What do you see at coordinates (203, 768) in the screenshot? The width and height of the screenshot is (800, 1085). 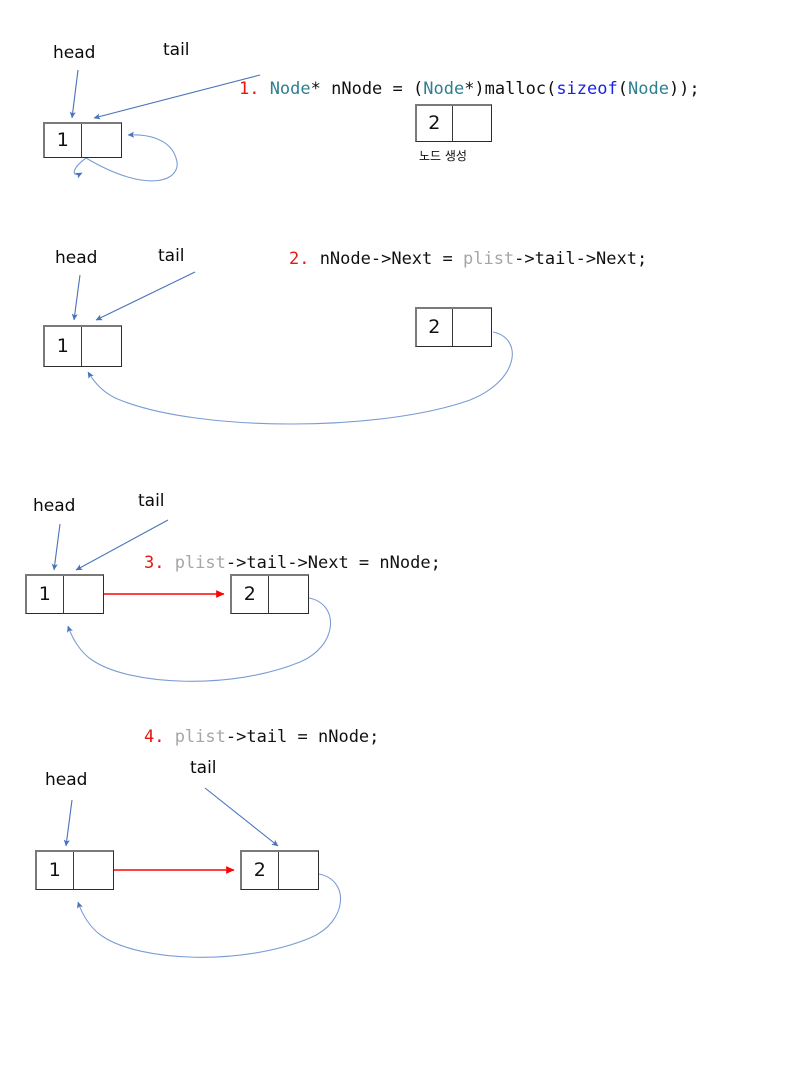 I see `tail-label-step-4: tail` at bounding box center [203, 768].